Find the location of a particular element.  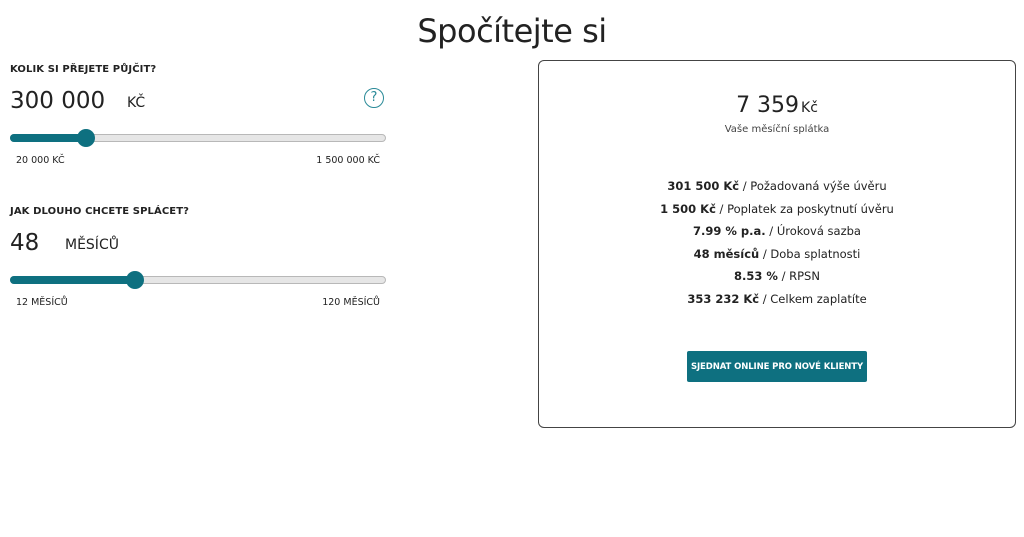

loan-term-max-label: 120 MĚSÍCŮ is located at coordinates (351, 302).